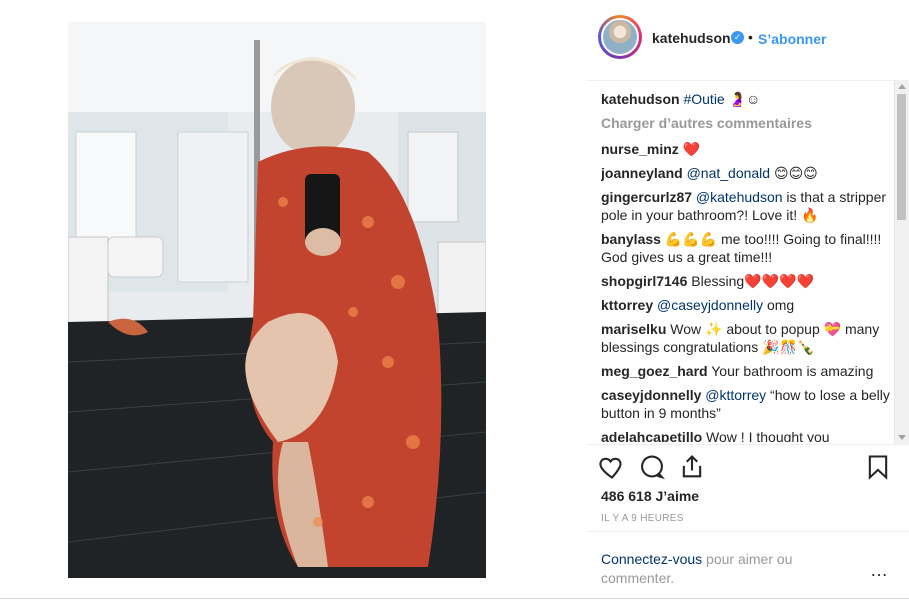 This screenshot has width=909, height=602. What do you see at coordinates (650, 496) in the screenshot?
I see `like-count: 486 618 J’aime` at bounding box center [650, 496].